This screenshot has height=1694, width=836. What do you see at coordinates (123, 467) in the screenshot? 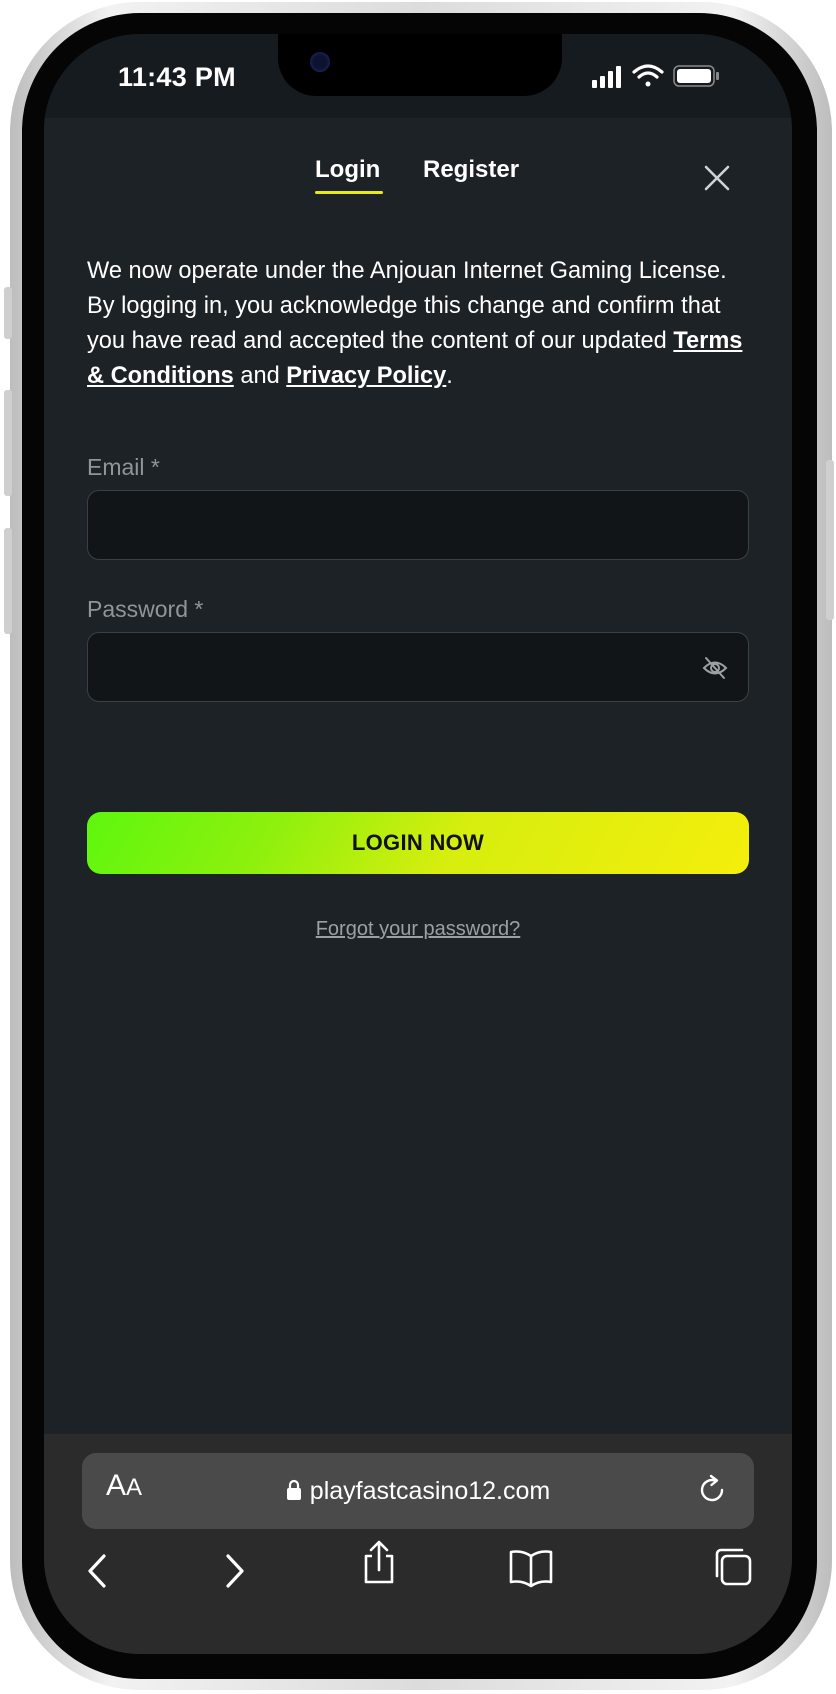
I see `email-label: Email *` at bounding box center [123, 467].